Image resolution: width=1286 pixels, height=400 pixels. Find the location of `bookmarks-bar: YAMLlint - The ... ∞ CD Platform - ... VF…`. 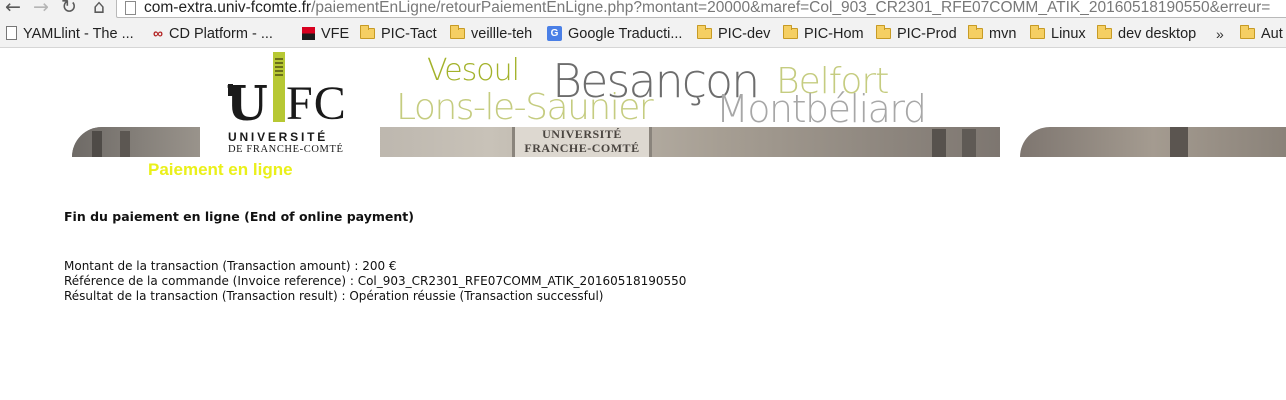

bookmarks-bar: YAMLlint - The ... ∞ CD Platform - ... VF… is located at coordinates (643, 34).